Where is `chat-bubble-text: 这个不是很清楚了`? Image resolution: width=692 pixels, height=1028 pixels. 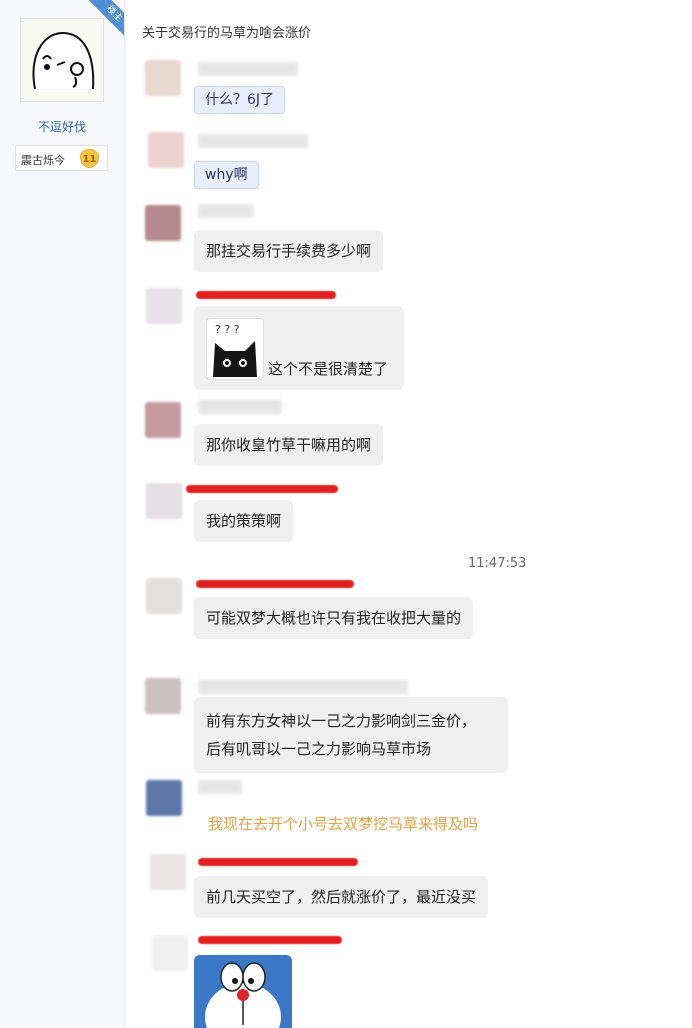 chat-bubble-text: 这个不是很清楚了 is located at coordinates (328, 369).